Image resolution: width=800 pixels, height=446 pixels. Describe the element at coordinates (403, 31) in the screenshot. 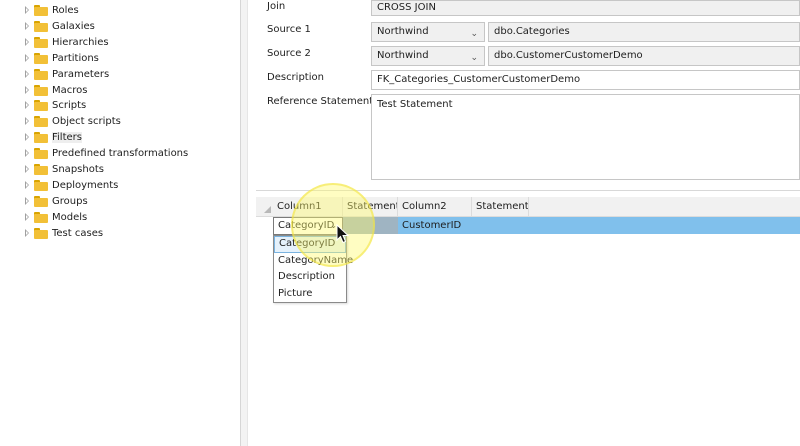

I see `source1-db-value: Northwind` at that location.